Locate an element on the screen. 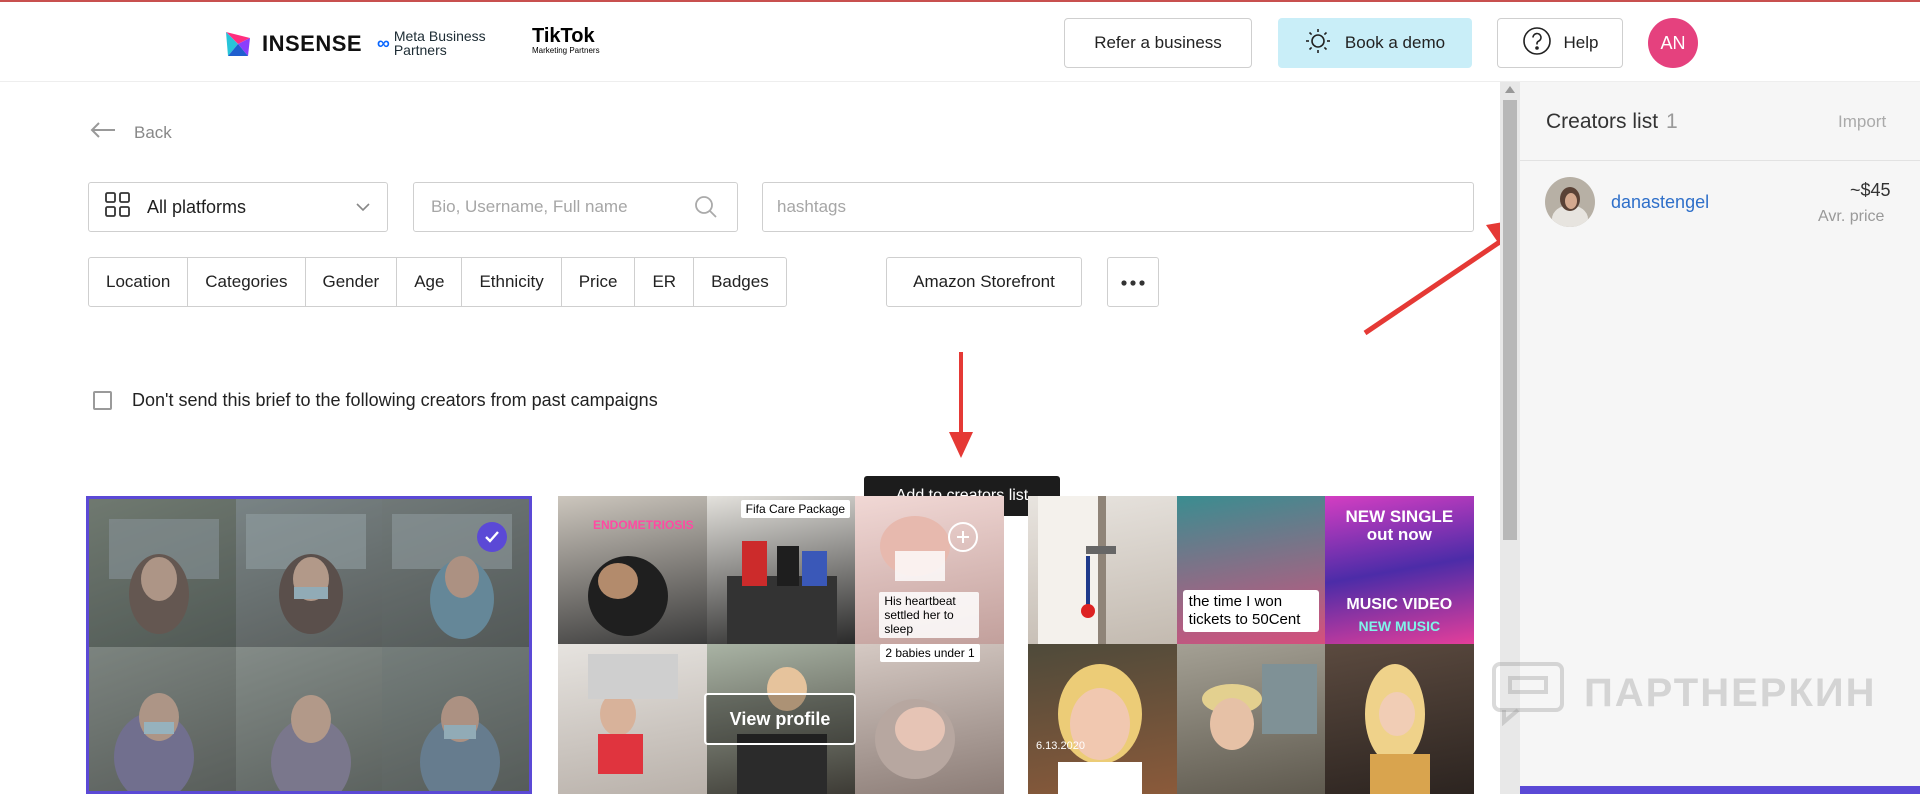 The height and width of the screenshot is (794, 1920). book-demo-button: Book a demo is located at coordinates (1375, 43).